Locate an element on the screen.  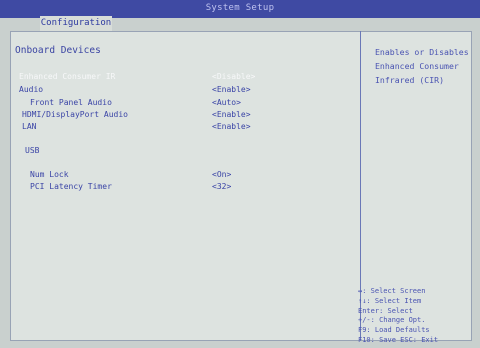
setting-label-pci-latency-timer: PCI Latency Timer is located at coordinates (71, 186).